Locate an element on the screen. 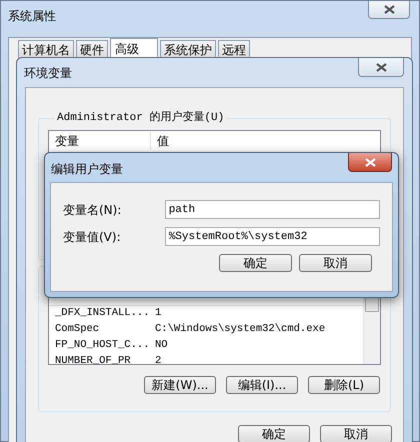 The image size is (420, 442). group-label: Administrator 的用户变量(U) is located at coordinates (141, 118).